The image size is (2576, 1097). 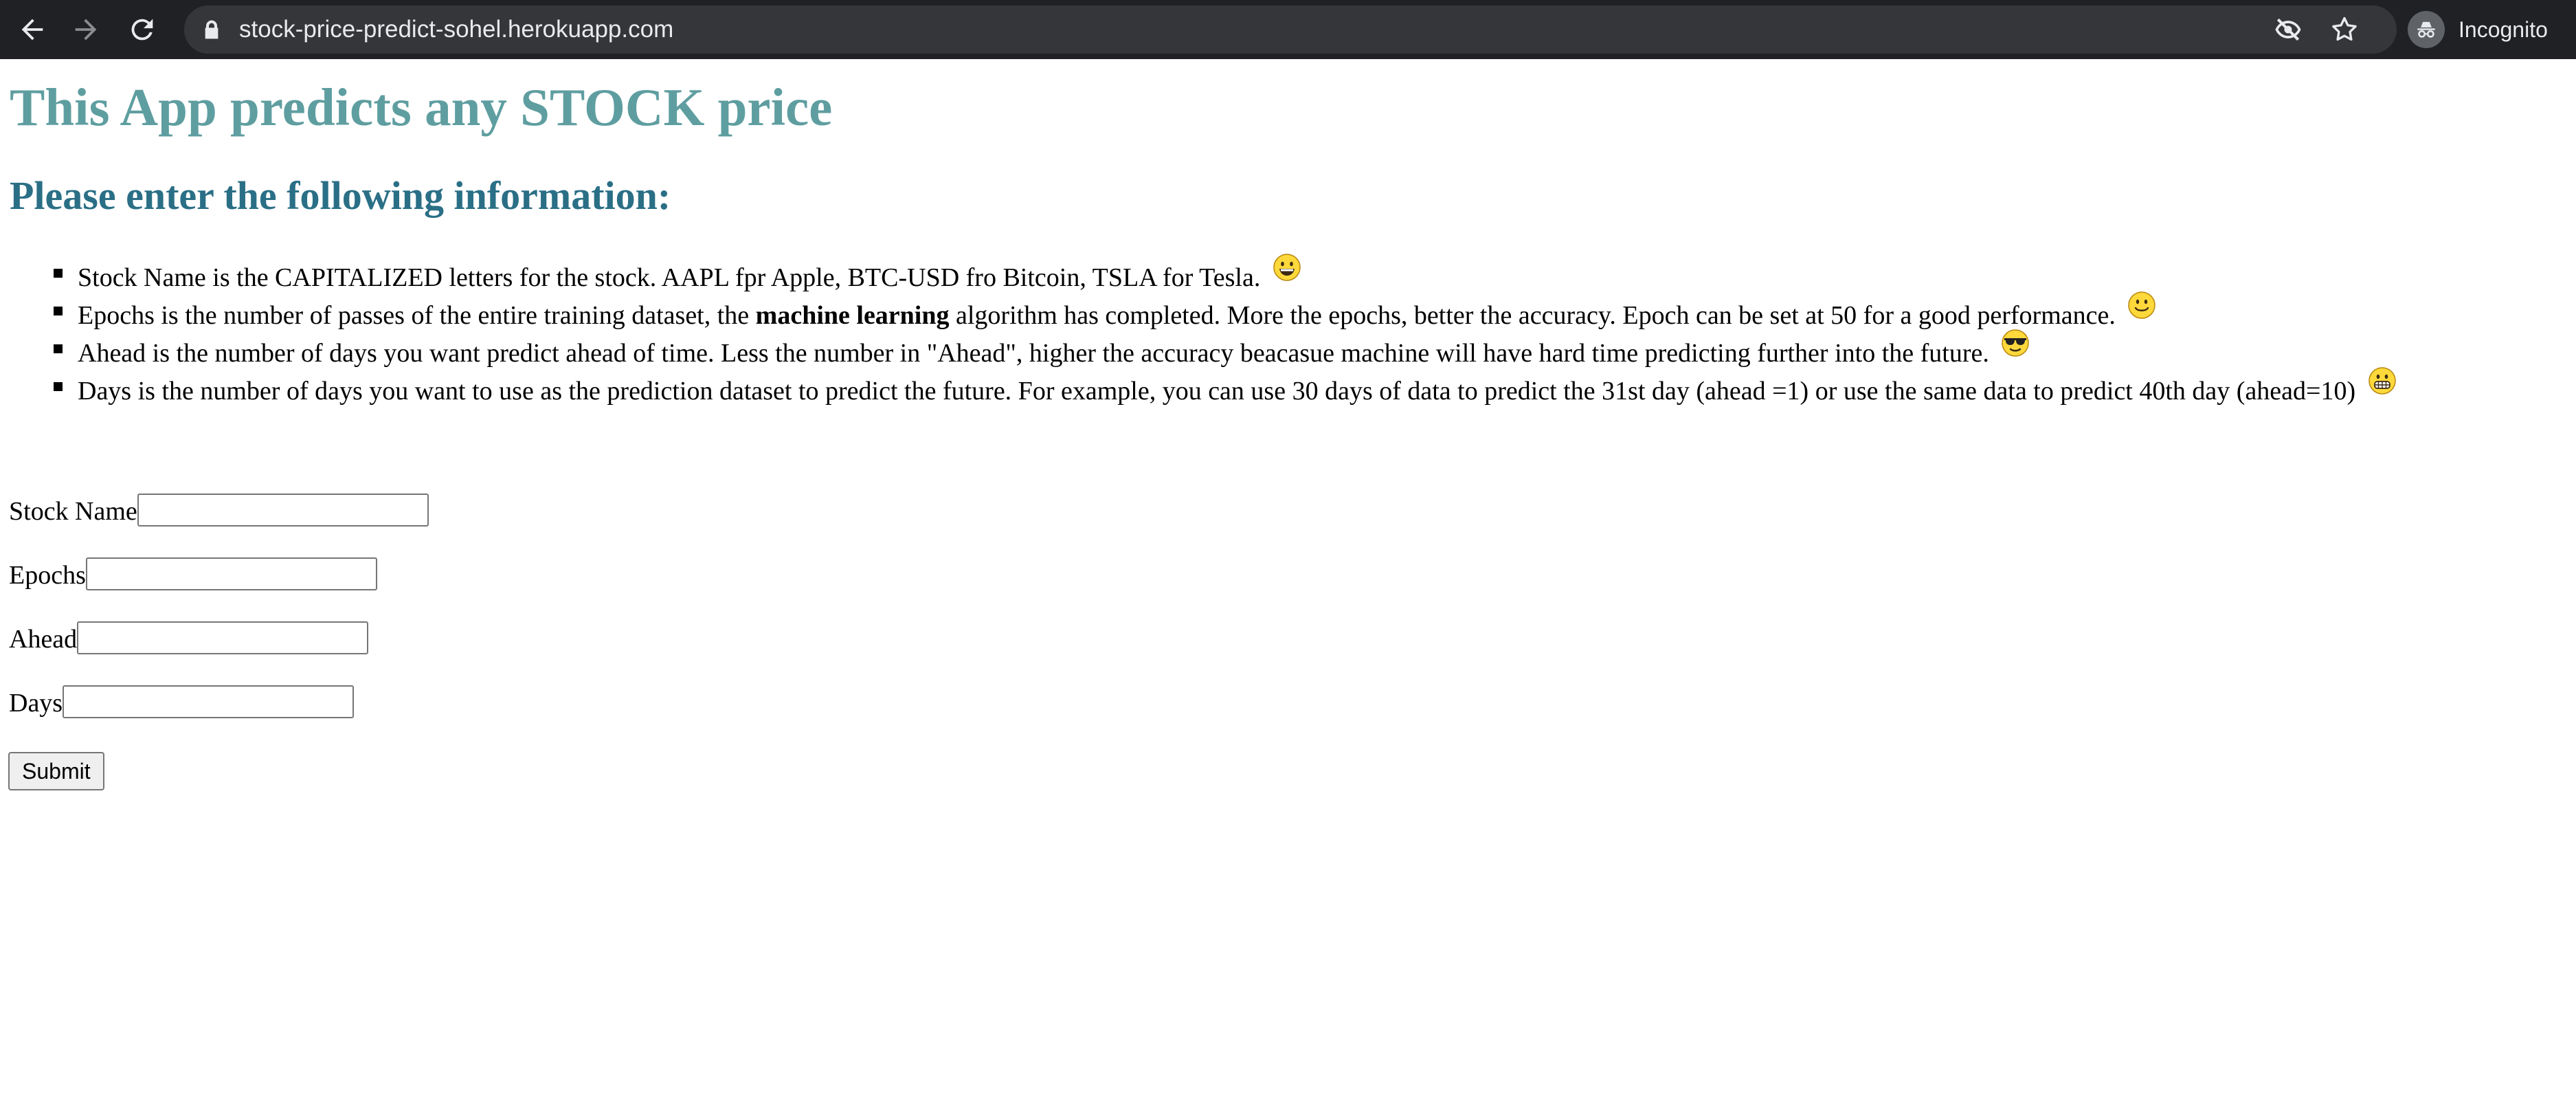 I want to click on slightly-smiling-face-emoji, so click(x=2141, y=305).